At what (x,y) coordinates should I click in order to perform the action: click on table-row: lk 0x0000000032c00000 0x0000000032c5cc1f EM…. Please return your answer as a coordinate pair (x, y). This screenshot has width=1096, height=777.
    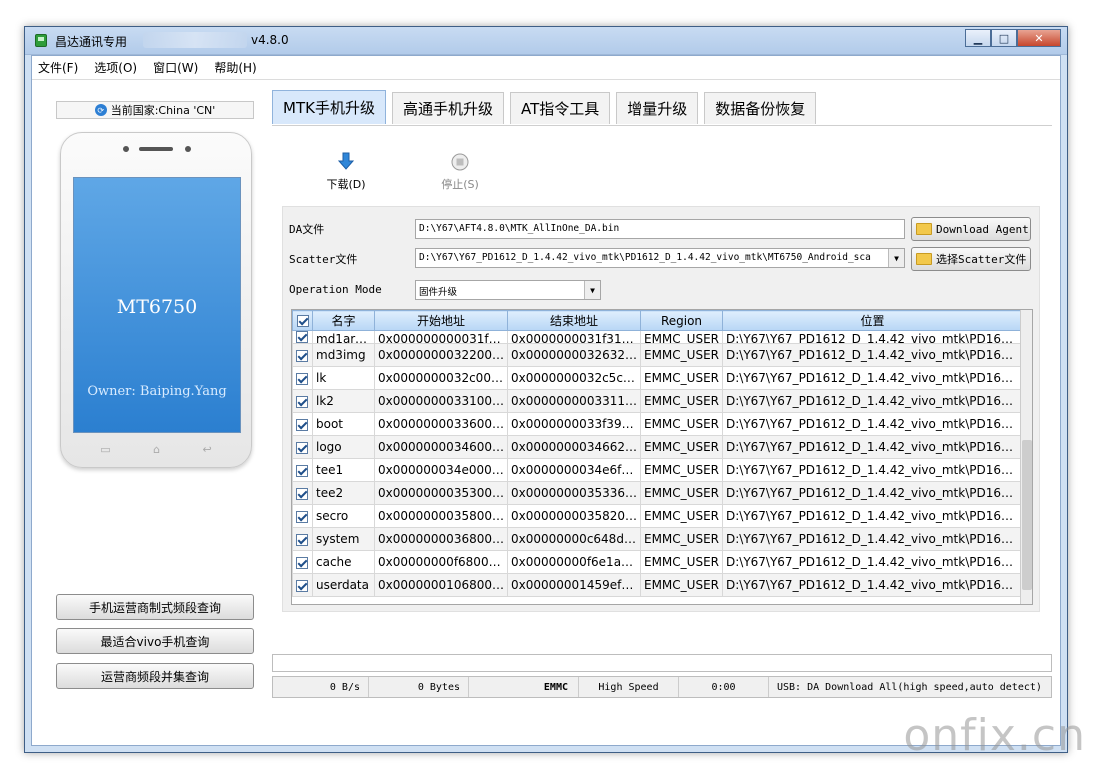
    Looking at the image, I should click on (657, 378).